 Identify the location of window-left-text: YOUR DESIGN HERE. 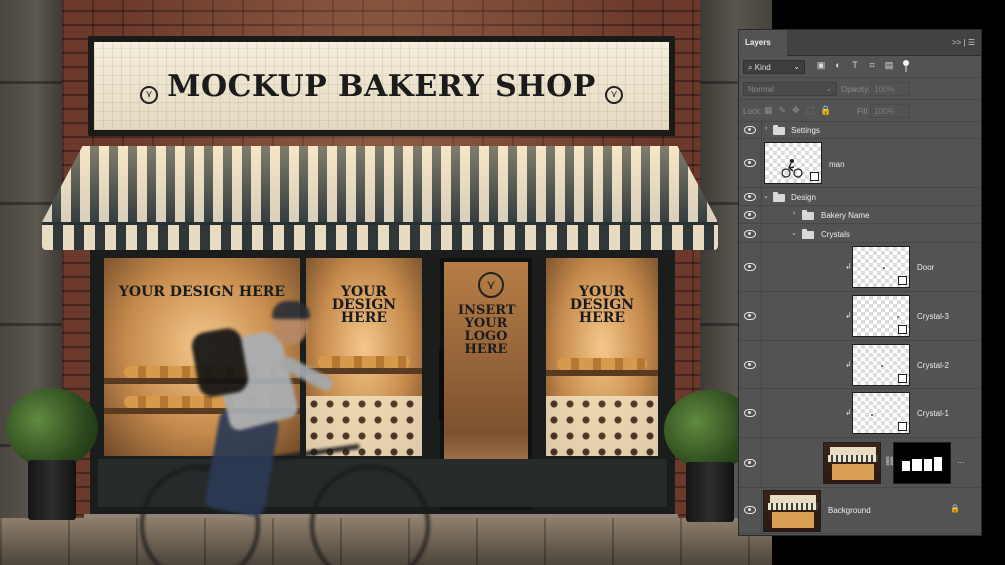
(202, 292).